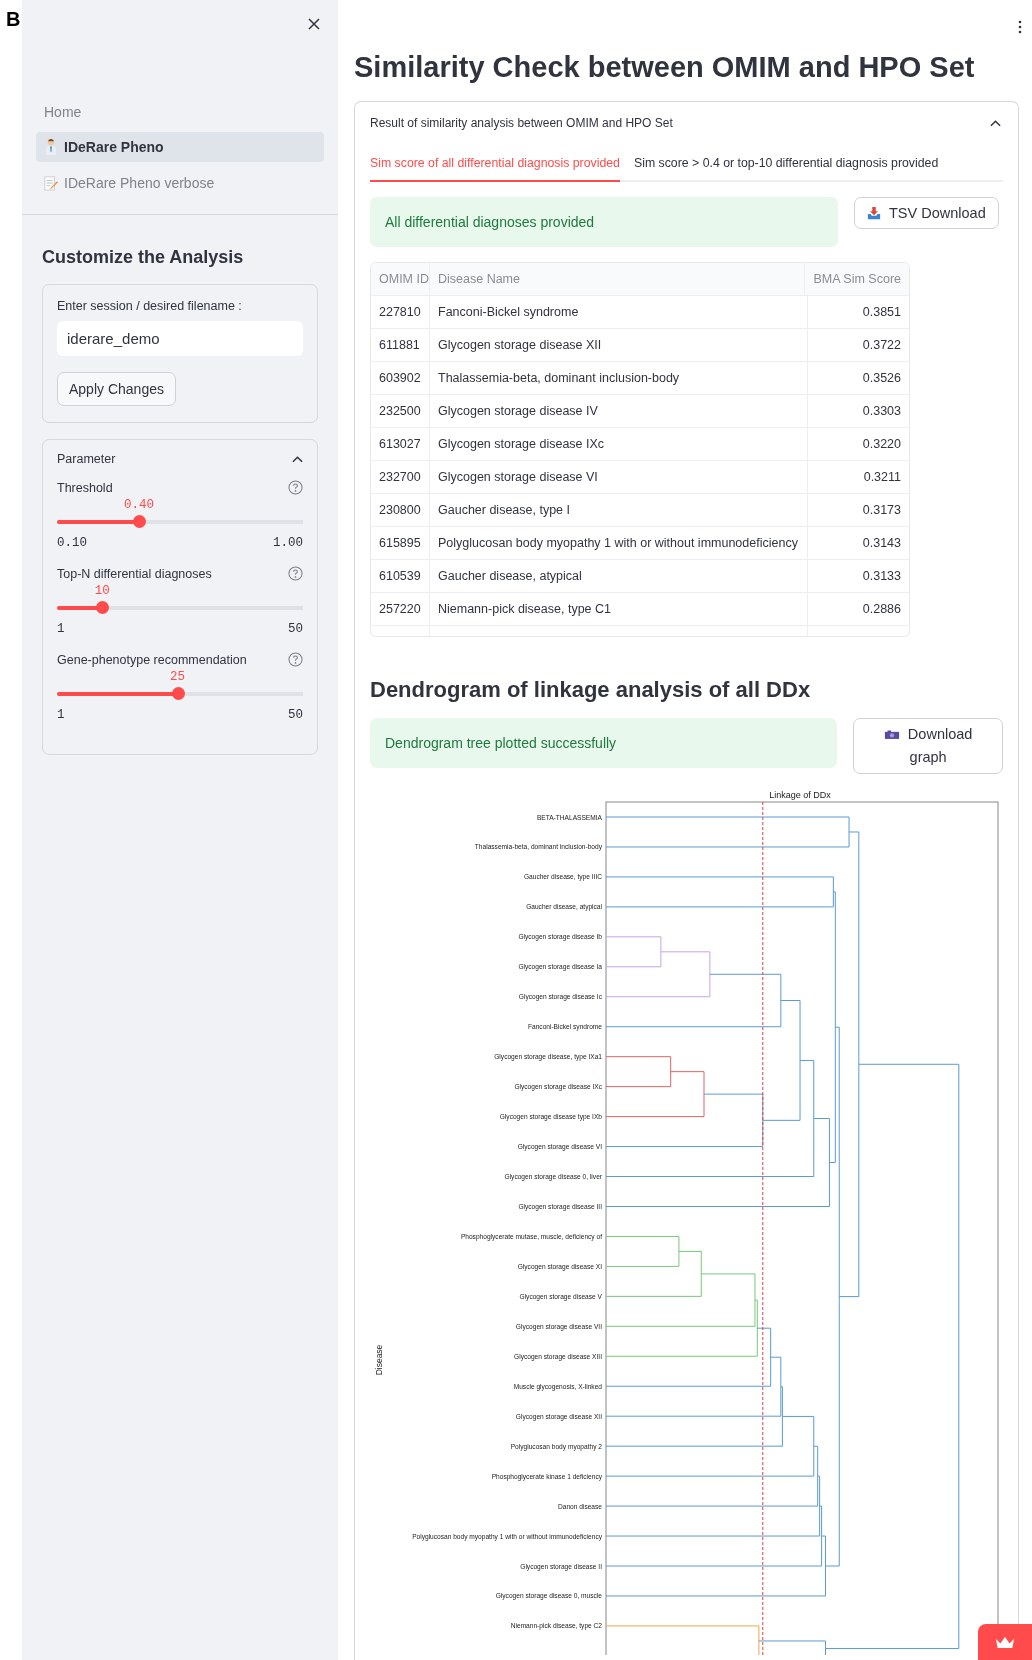 The width and height of the screenshot is (1032, 1660). What do you see at coordinates (881, 312) in the screenshot?
I see `table-cell-text: 0.3851` at bounding box center [881, 312].